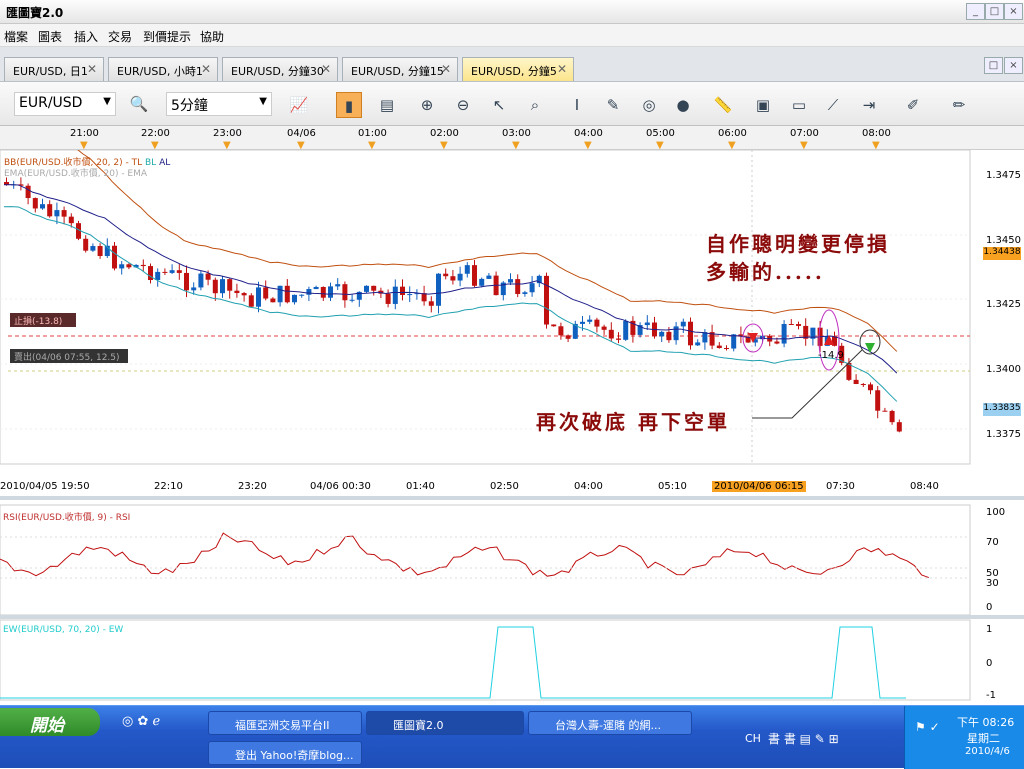  What do you see at coordinates (959, 105) in the screenshot?
I see `pencil-icon: ✏` at bounding box center [959, 105].